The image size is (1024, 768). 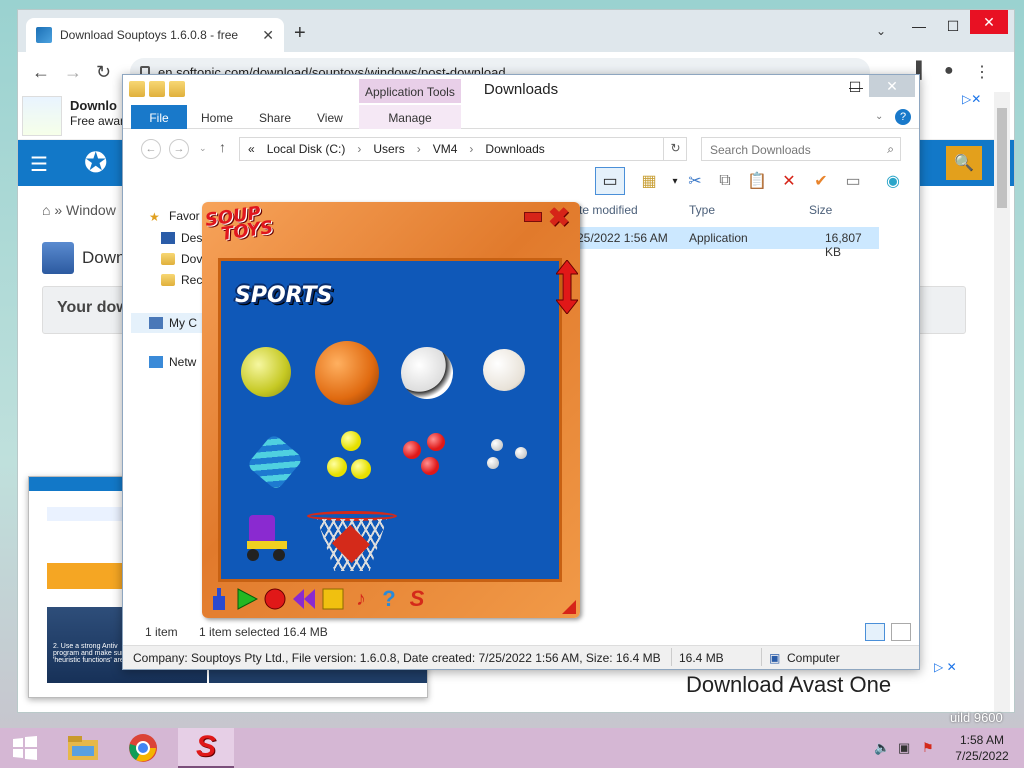 I want to click on paste-icon: 📋, so click(x=757, y=181).